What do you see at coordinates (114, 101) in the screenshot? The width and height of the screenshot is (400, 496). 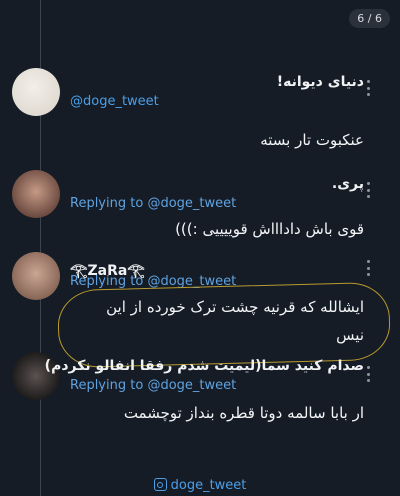 I see `handle: @doge_tweet` at bounding box center [114, 101].